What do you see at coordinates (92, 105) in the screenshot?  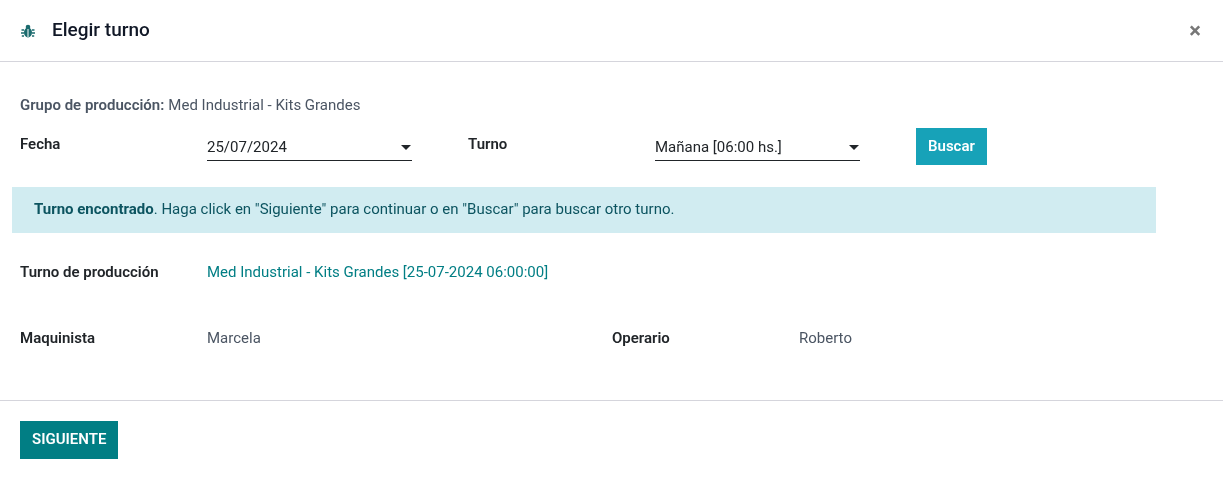 I see `group-label: Grupo de producción:` at bounding box center [92, 105].